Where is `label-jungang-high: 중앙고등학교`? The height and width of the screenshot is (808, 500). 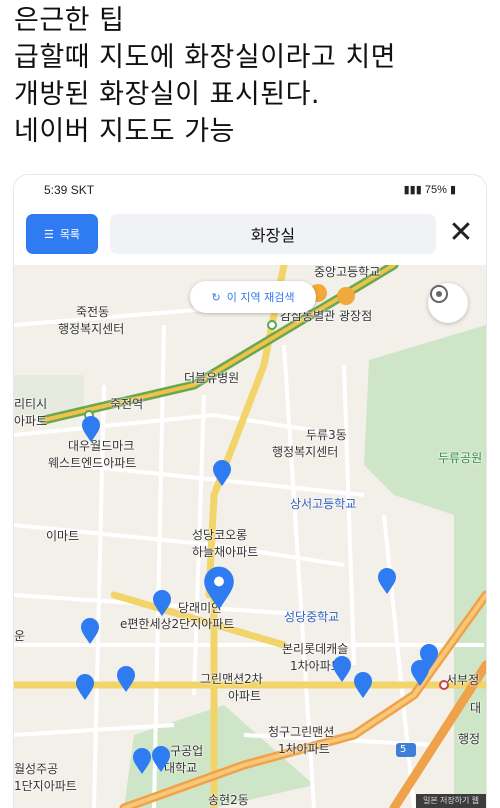
label-jungang-high: 중앙고등학교 is located at coordinates (347, 272).